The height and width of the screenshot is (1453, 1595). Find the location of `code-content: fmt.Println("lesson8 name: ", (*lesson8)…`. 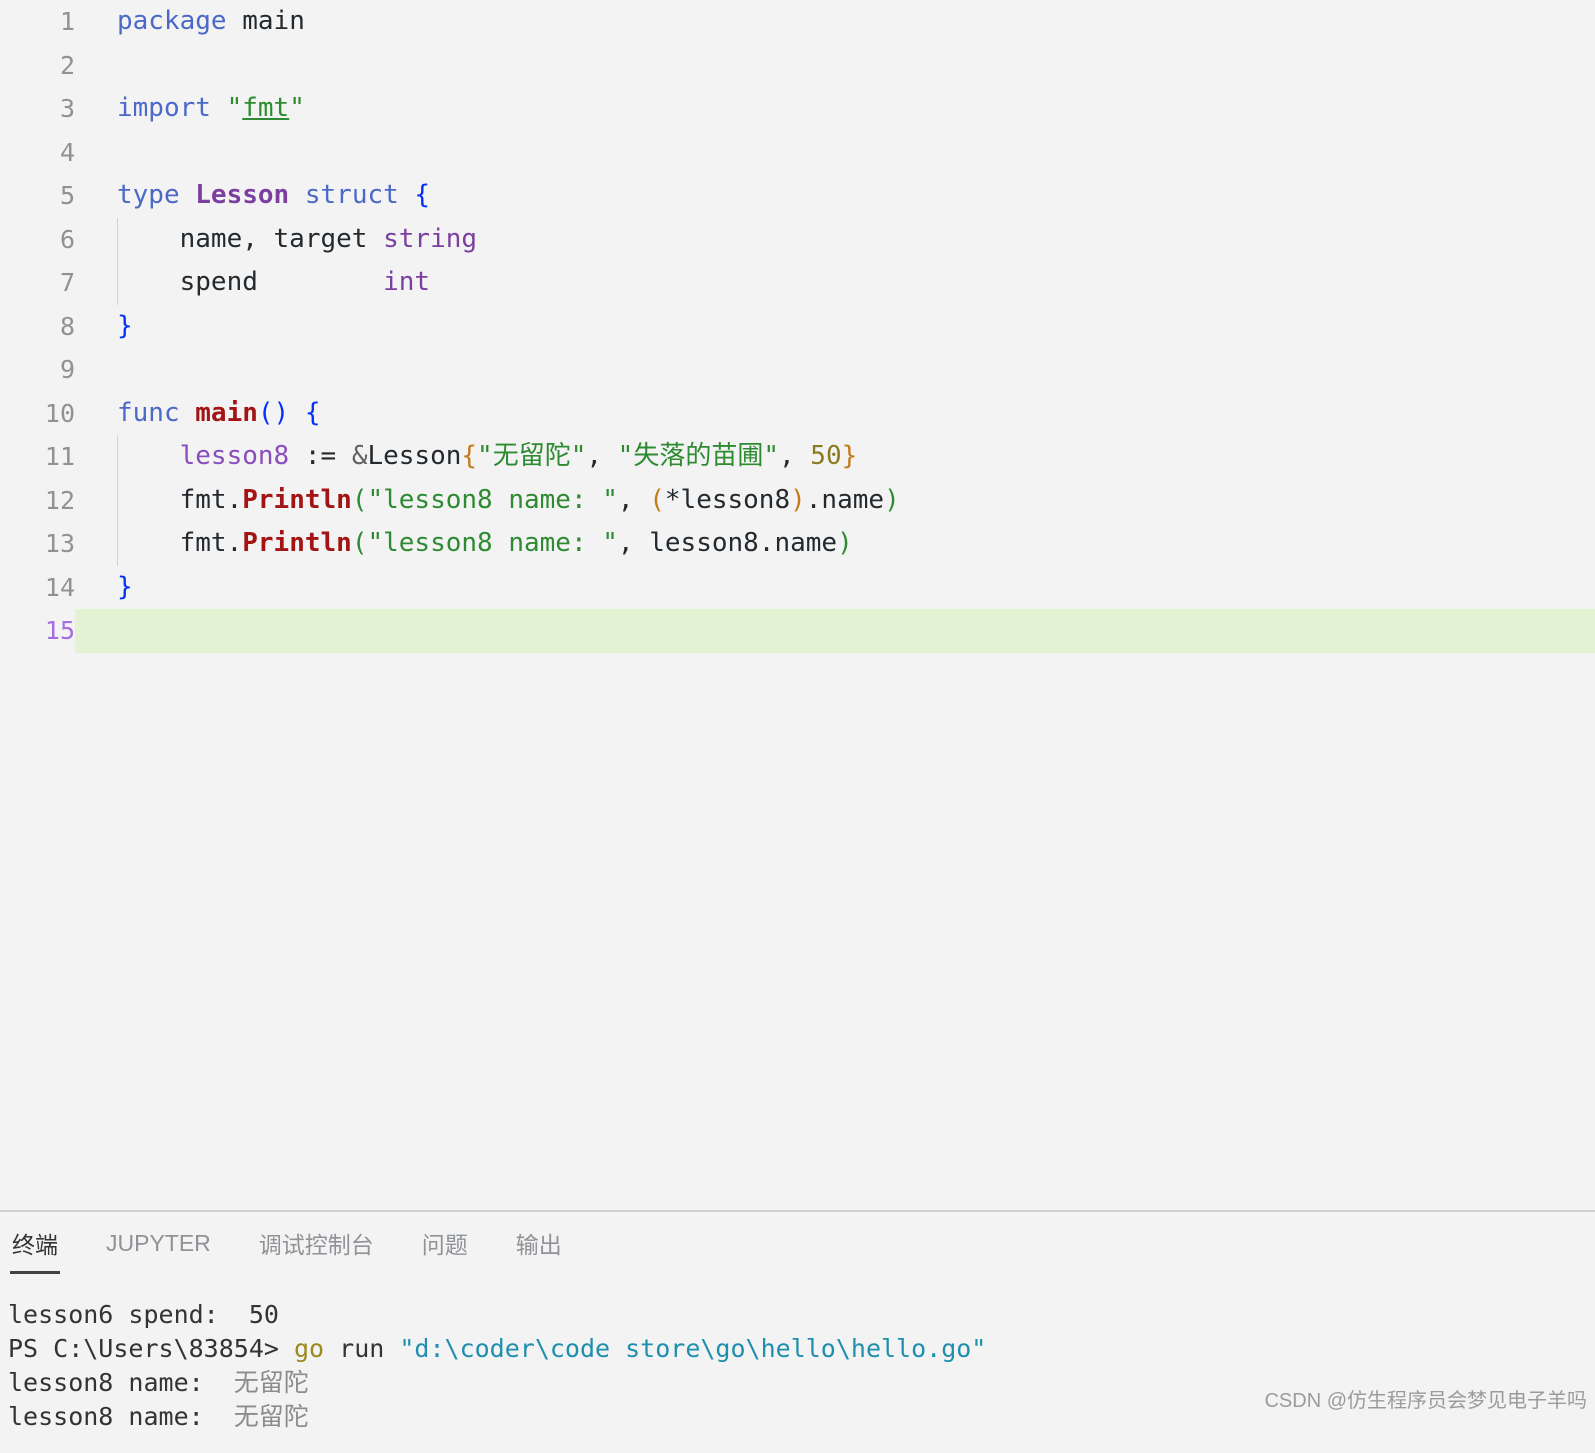

code-content: fmt.Println("lesson8 name: ", (*lesson8)… is located at coordinates (508, 501).